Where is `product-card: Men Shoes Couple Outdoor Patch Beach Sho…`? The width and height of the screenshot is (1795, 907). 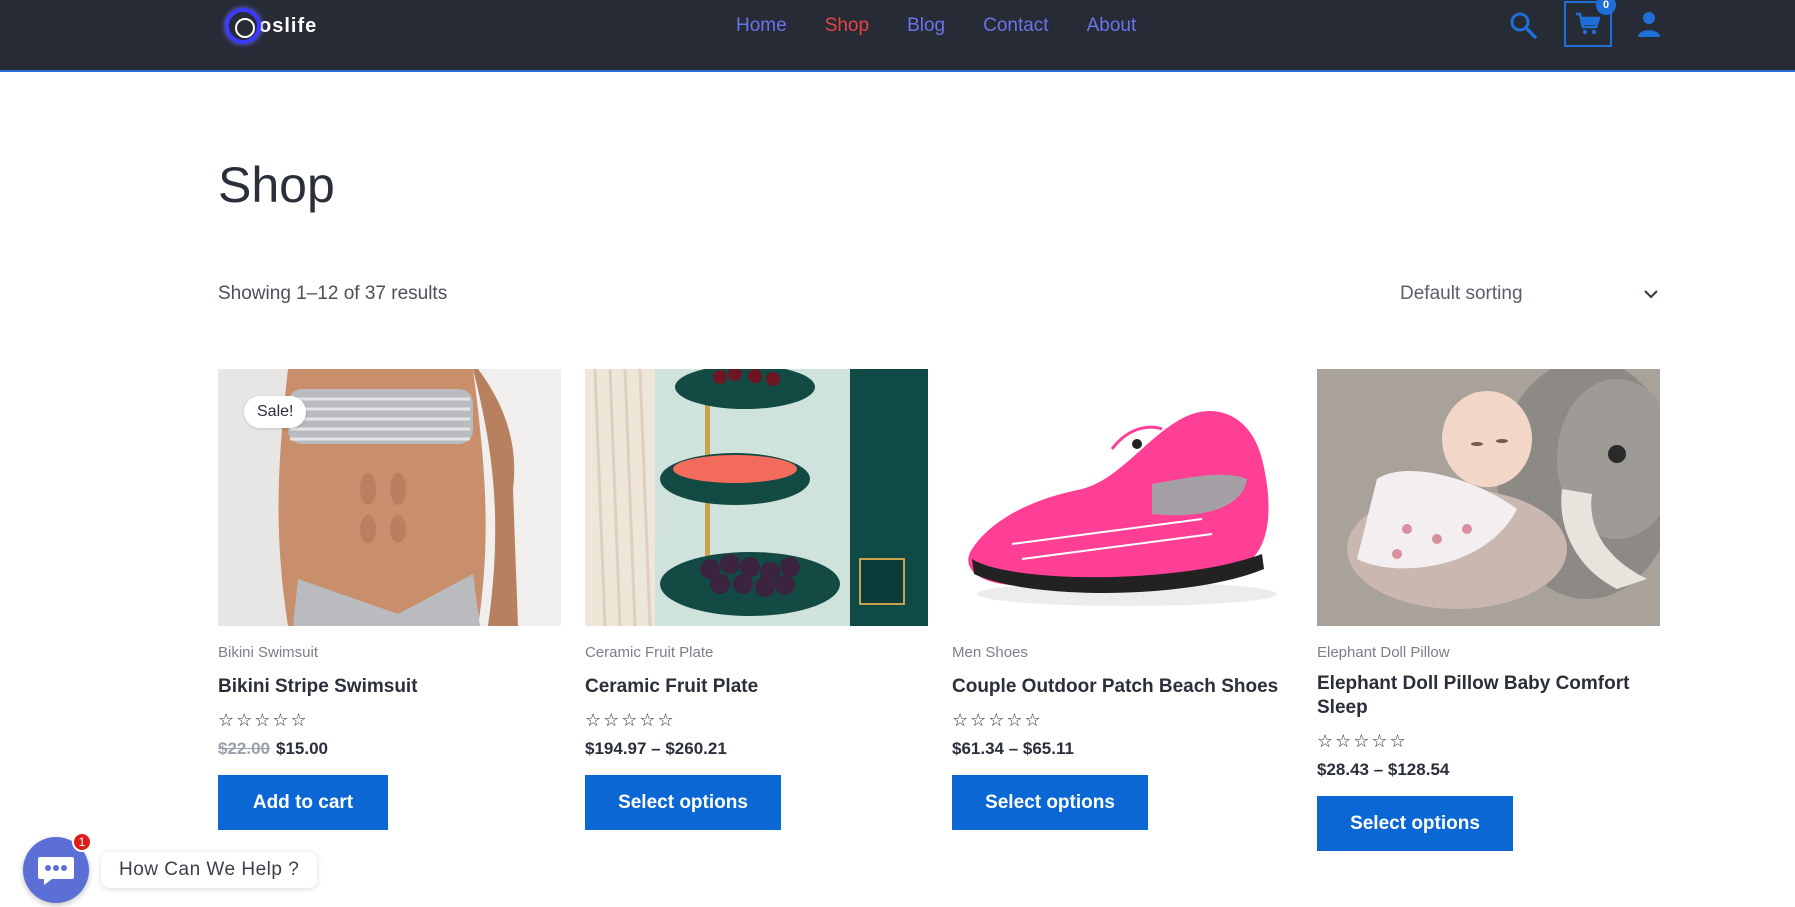 product-card: Men Shoes Couple Outdoor Patch Beach Sho… is located at coordinates (1123, 599).